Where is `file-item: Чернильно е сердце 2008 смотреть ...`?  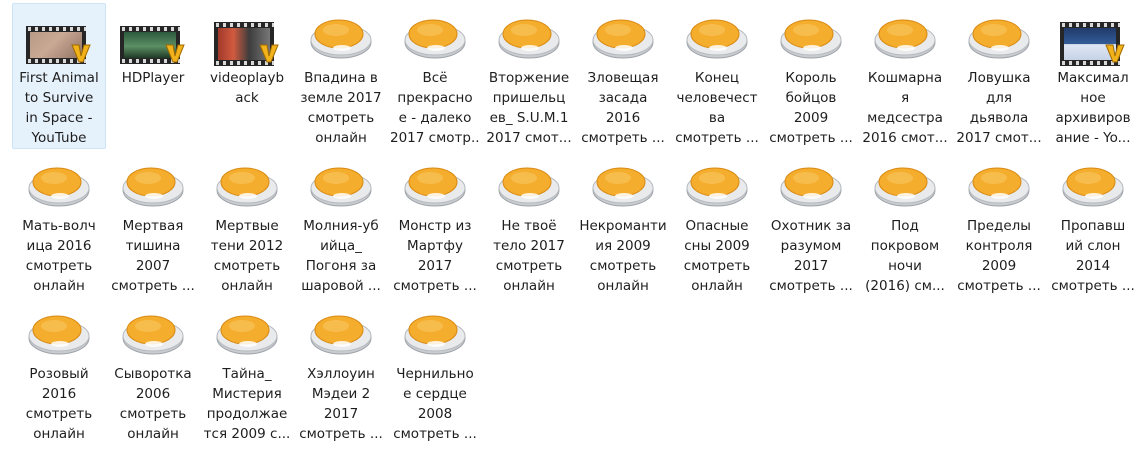 file-item: Чернильно е сердце 2008 смотреть ... is located at coordinates (435, 372).